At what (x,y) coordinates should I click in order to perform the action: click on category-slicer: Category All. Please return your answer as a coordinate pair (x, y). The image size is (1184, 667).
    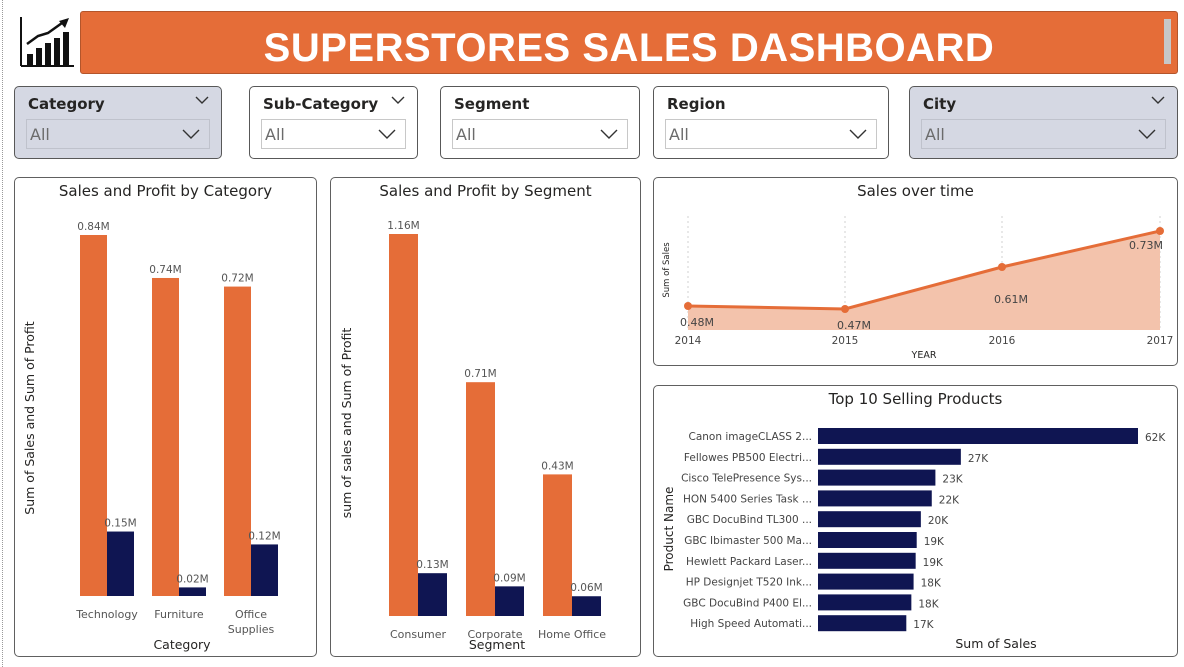
    Looking at the image, I should click on (118, 122).